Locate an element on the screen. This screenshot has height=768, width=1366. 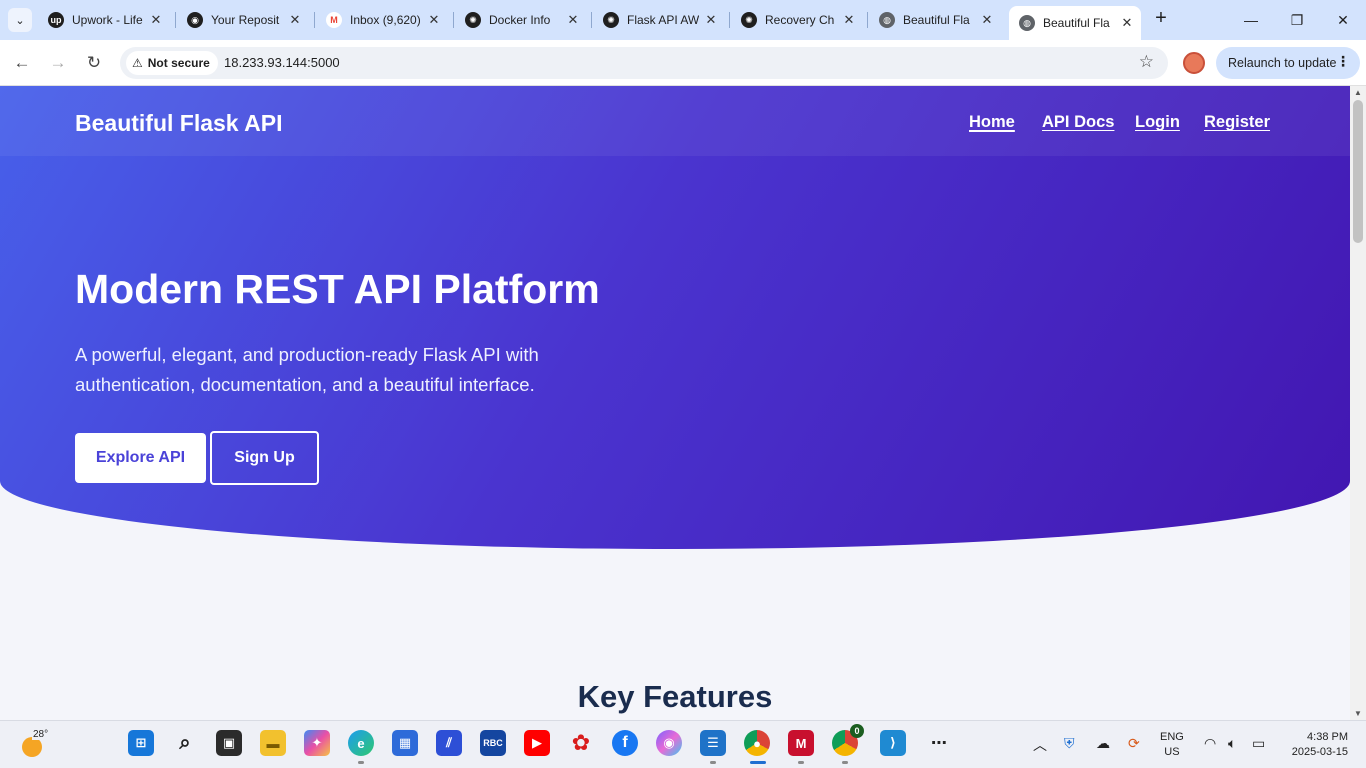
nav-link-register: Register is located at coordinates (1237, 122).